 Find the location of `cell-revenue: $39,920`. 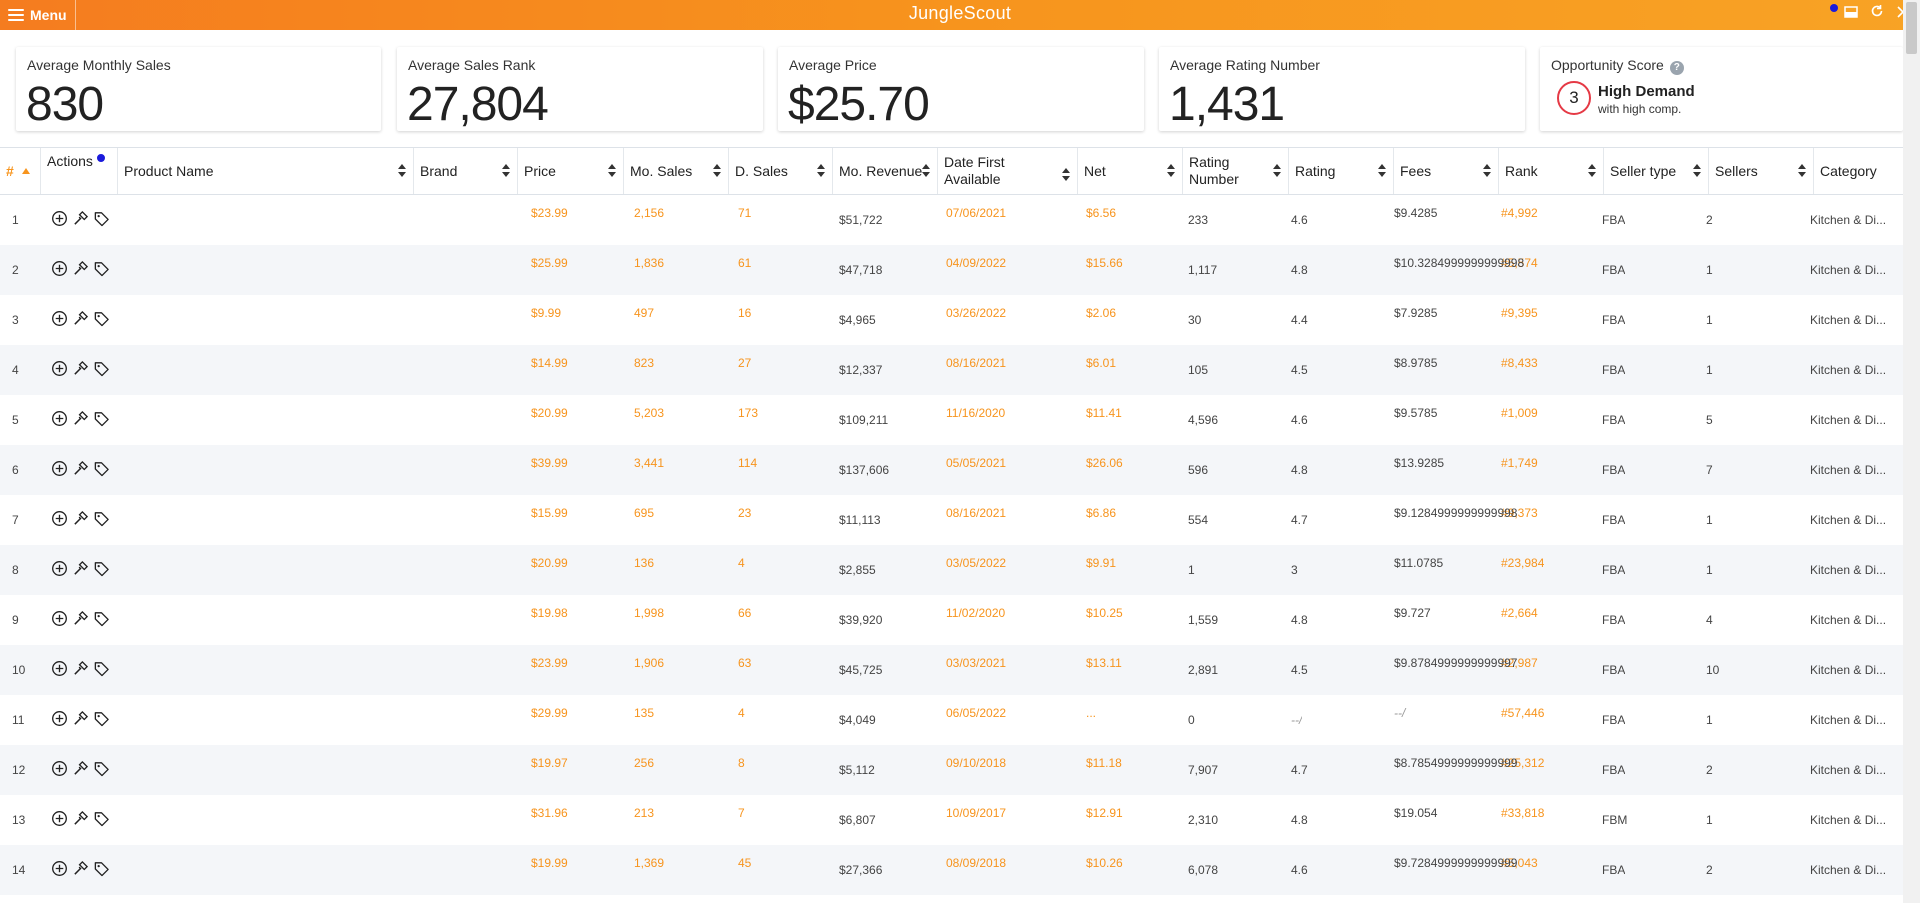

cell-revenue: $39,920 is located at coordinates (861, 620).